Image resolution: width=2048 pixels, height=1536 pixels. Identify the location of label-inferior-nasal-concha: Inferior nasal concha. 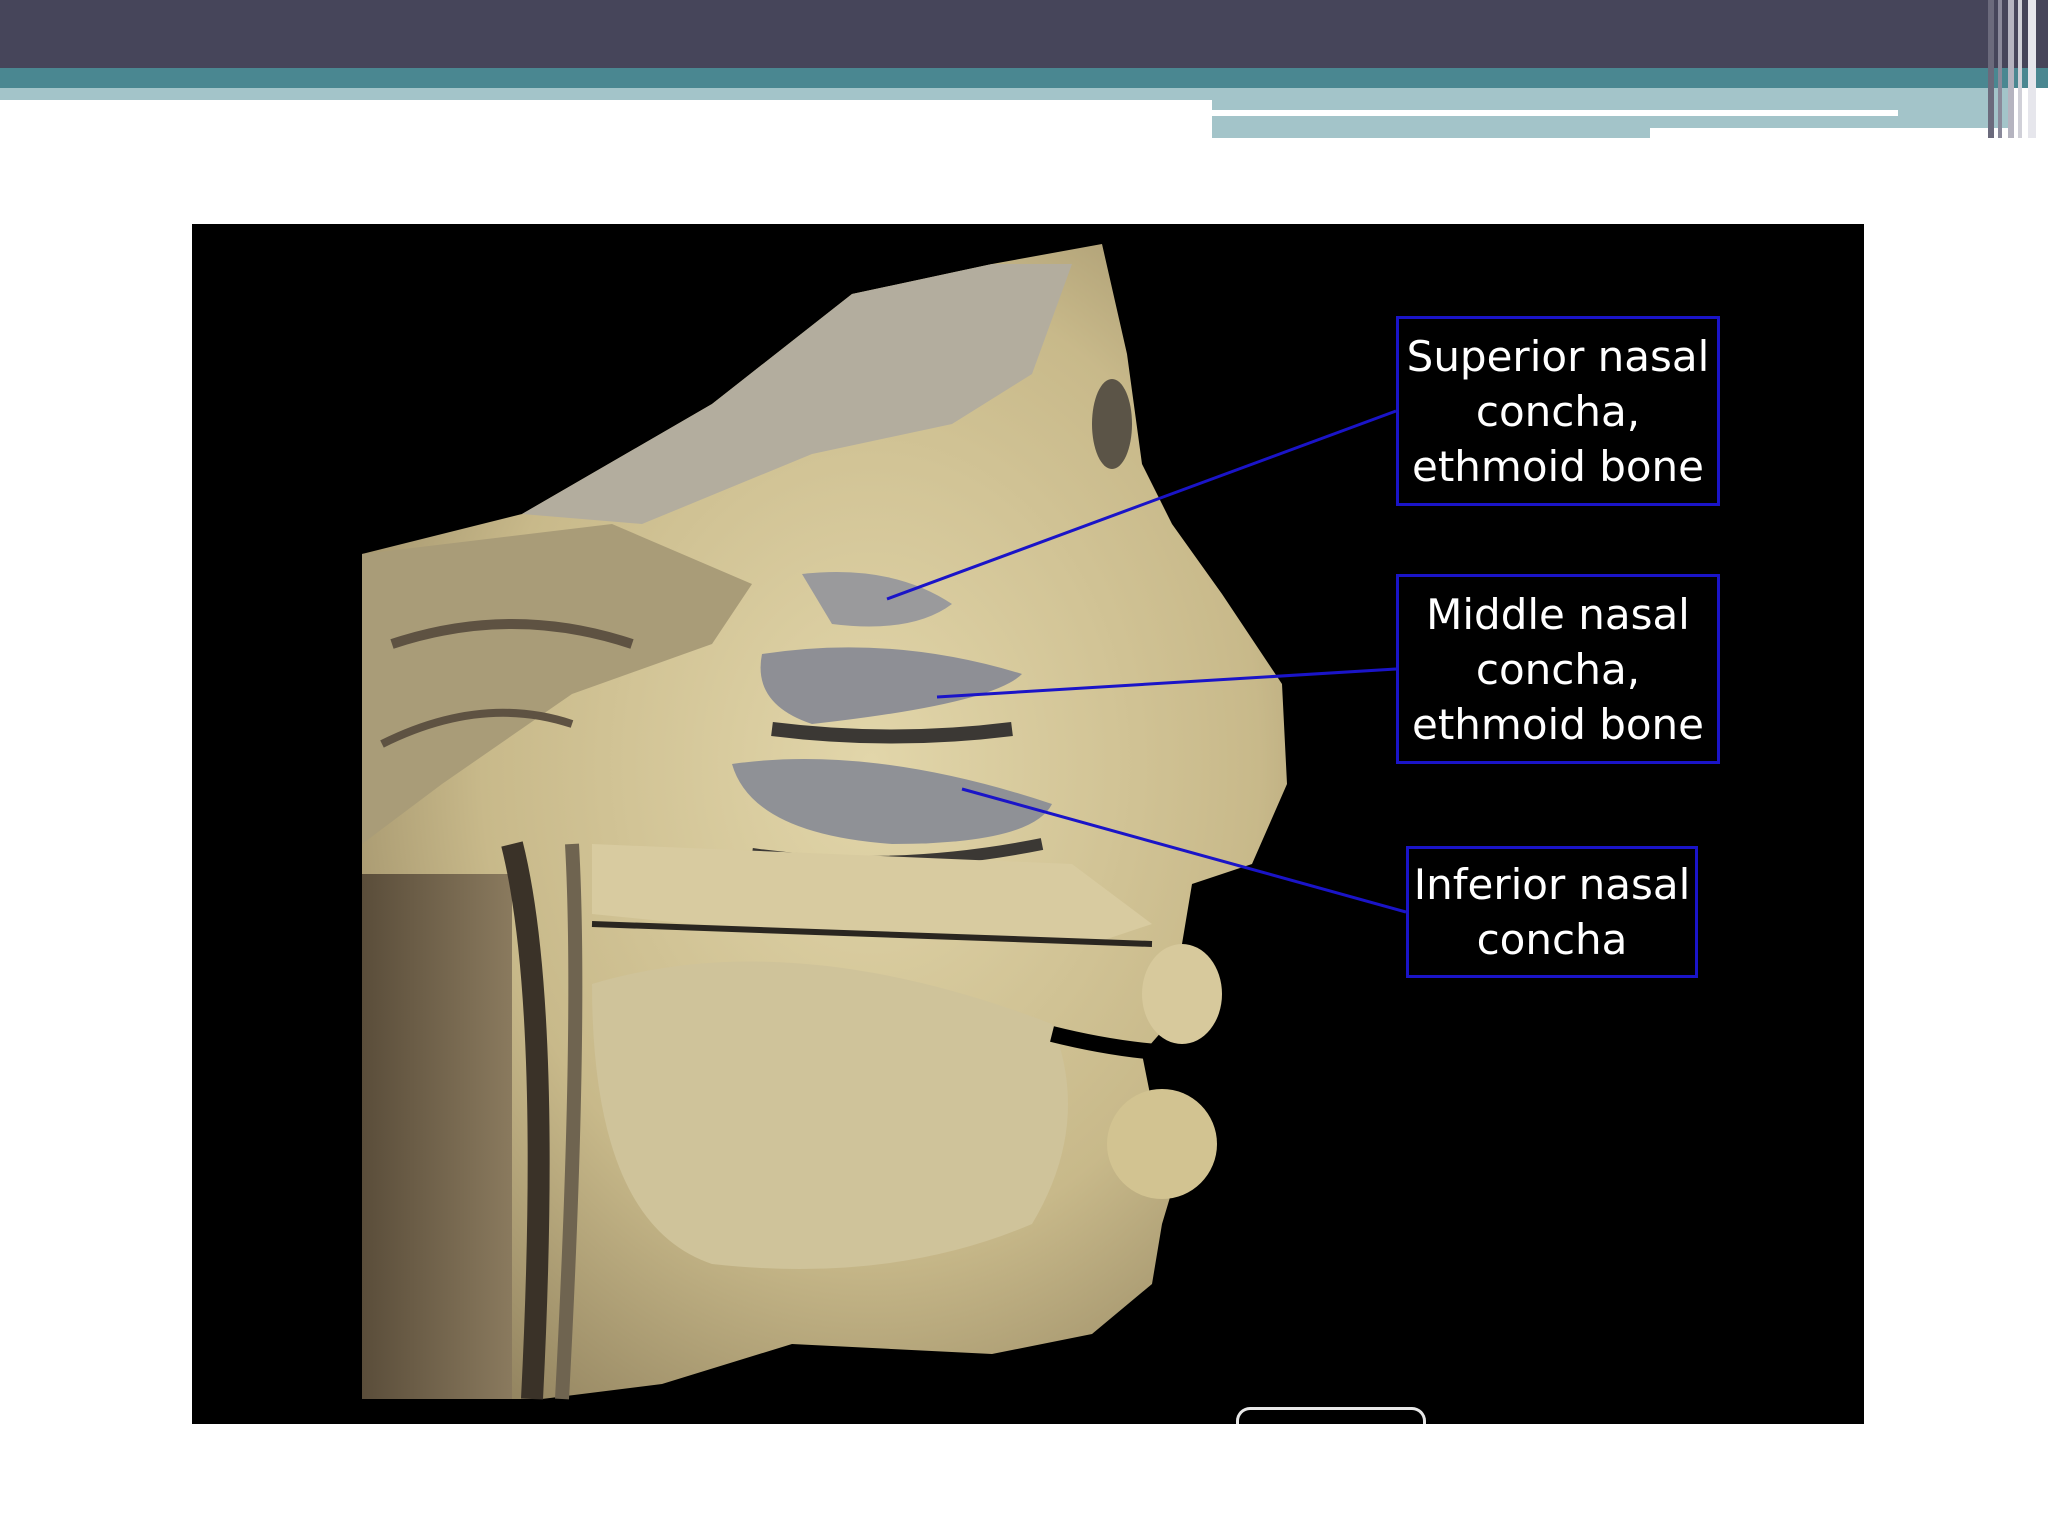
(1552, 912).